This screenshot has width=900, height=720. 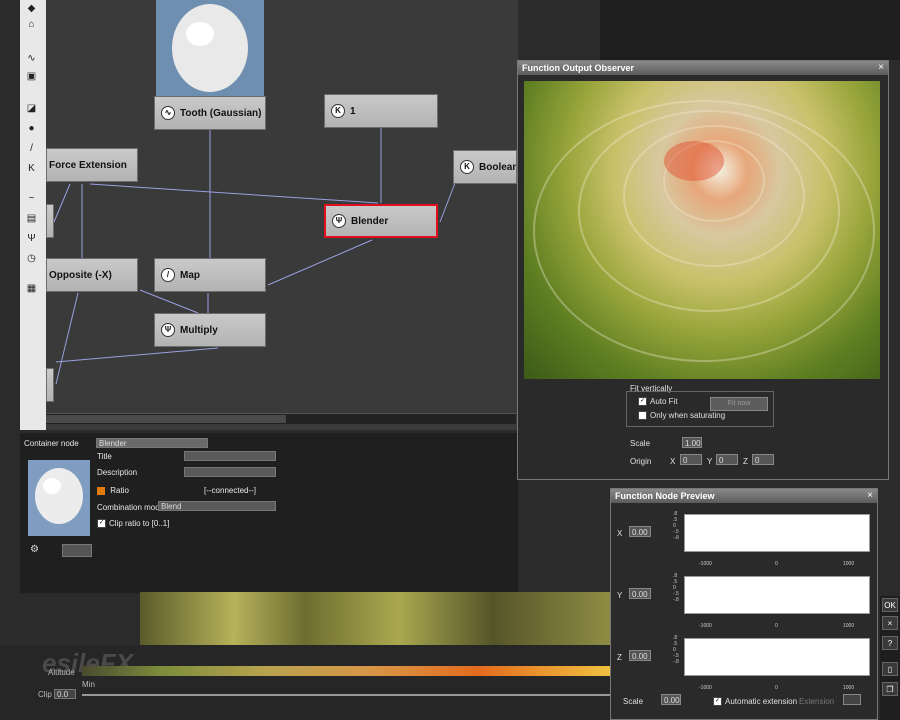 What do you see at coordinates (230, 490) in the screenshot?
I see `ratio-value: [--connected--]` at bounding box center [230, 490].